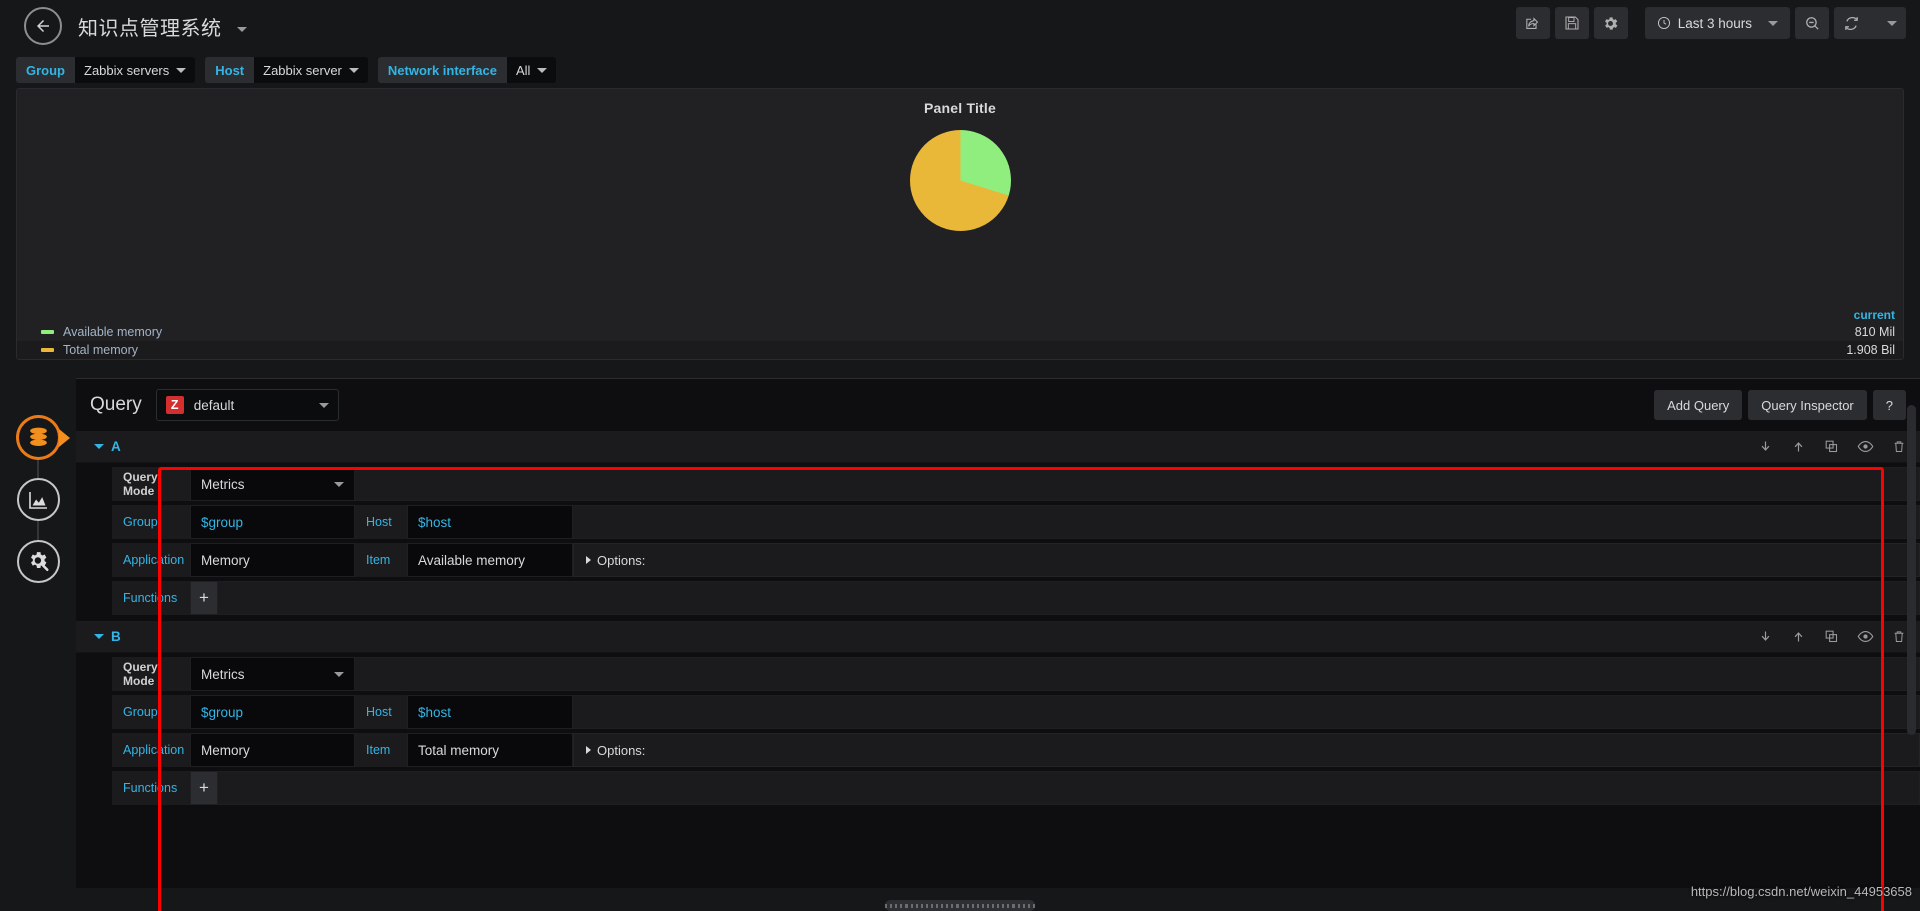  What do you see at coordinates (38, 633) in the screenshot?
I see `editor-tab-rail` at bounding box center [38, 633].